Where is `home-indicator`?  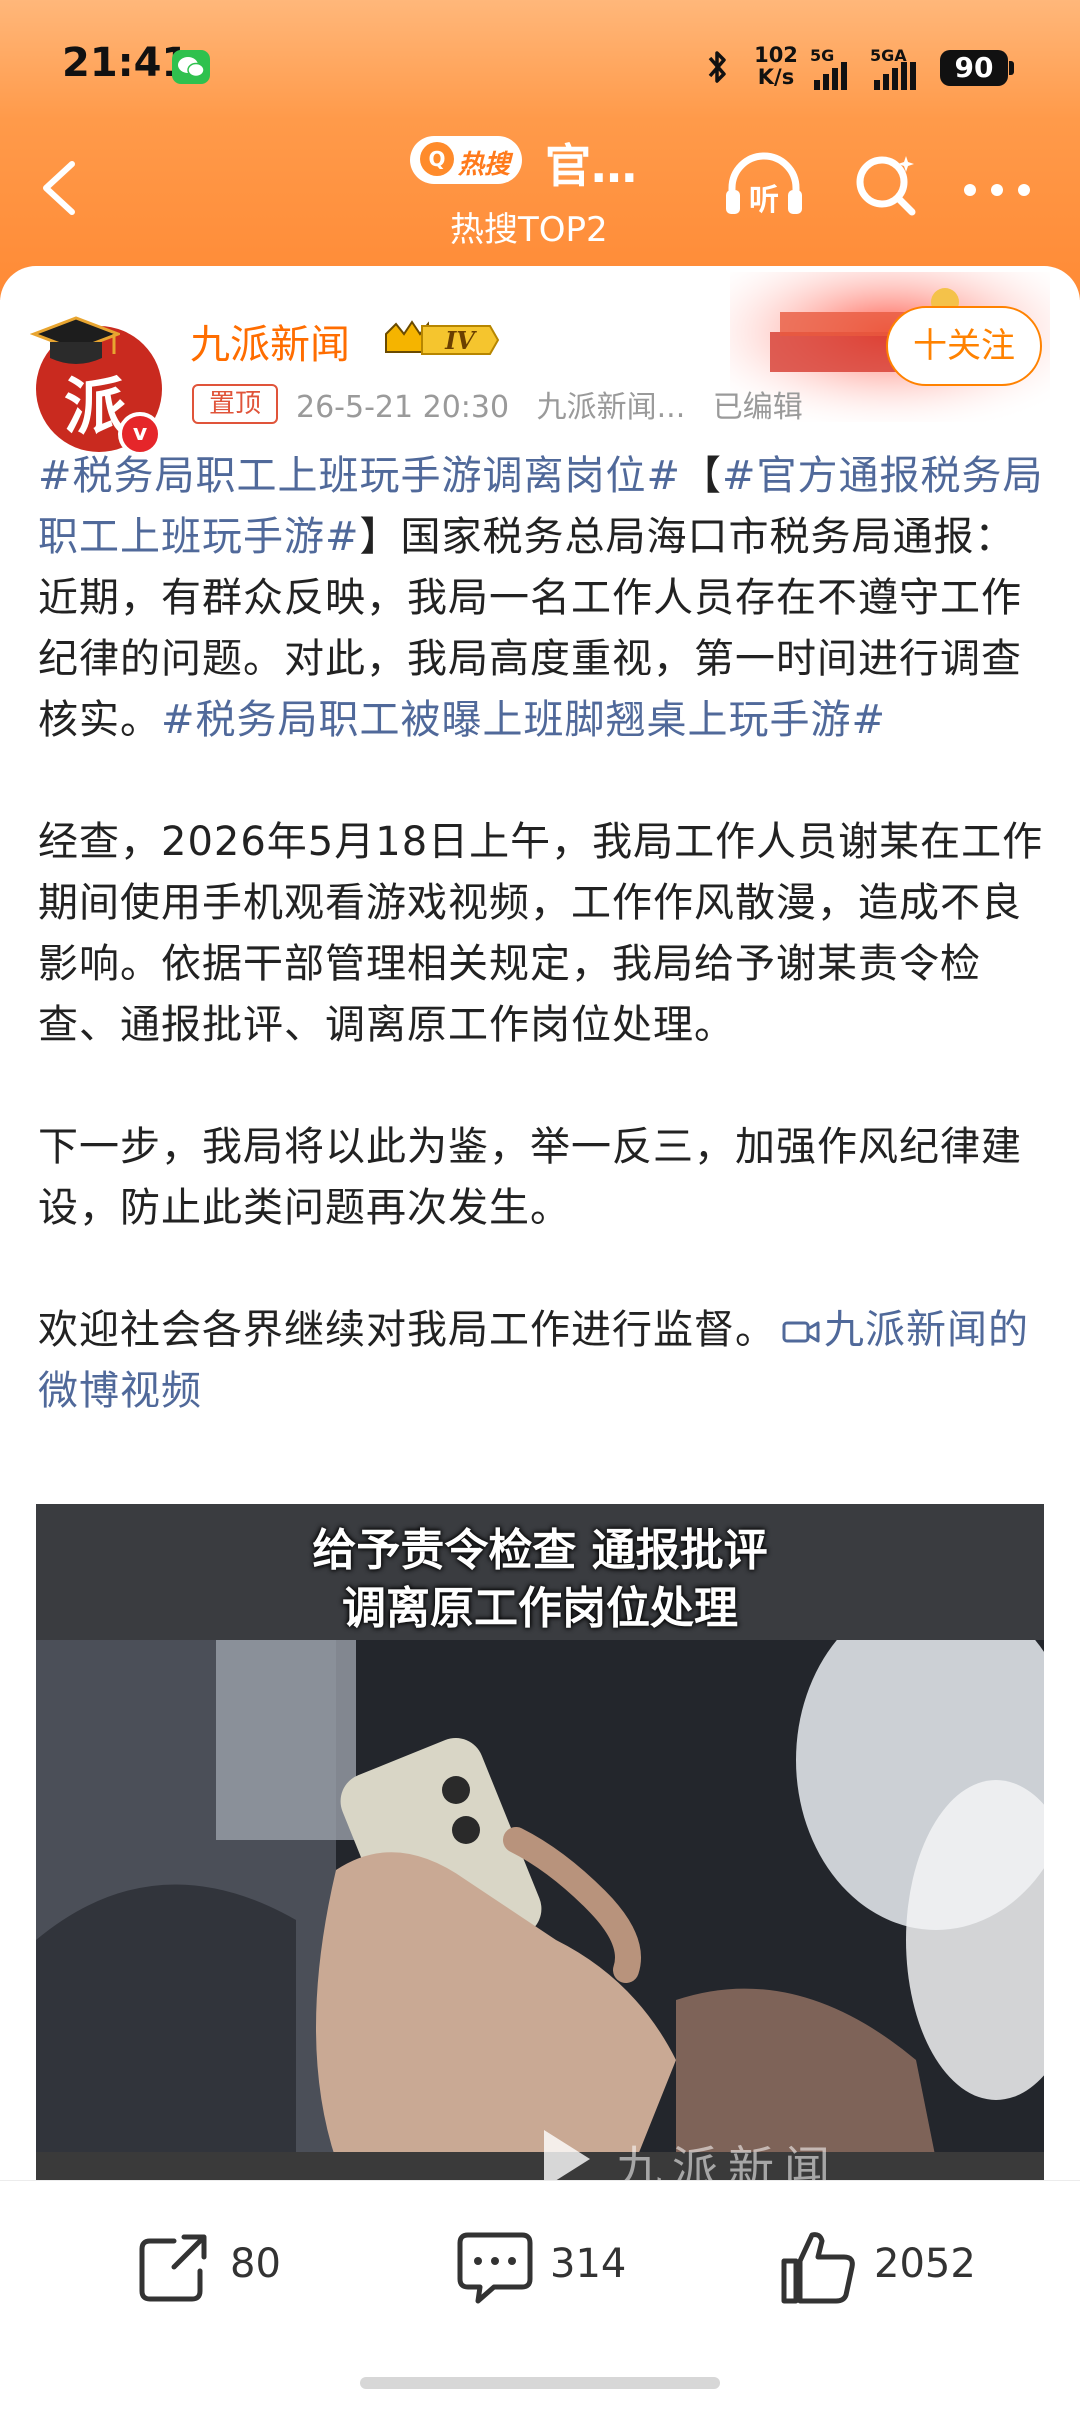
home-indicator is located at coordinates (540, 2383).